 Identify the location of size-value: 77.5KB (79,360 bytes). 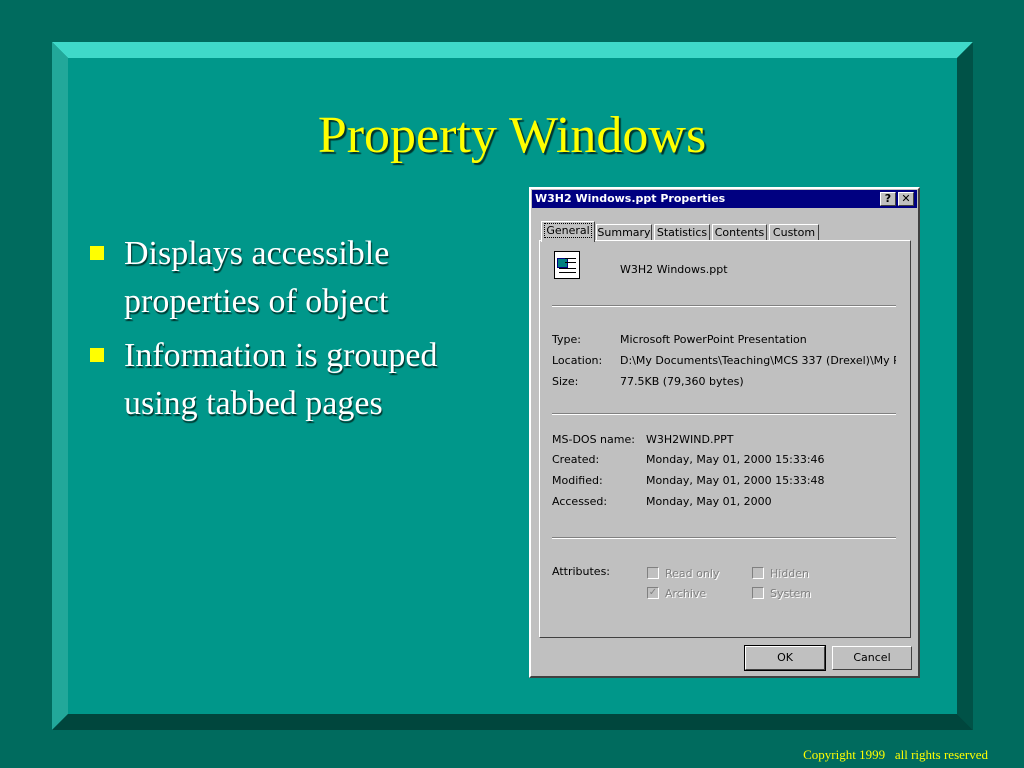
(682, 381).